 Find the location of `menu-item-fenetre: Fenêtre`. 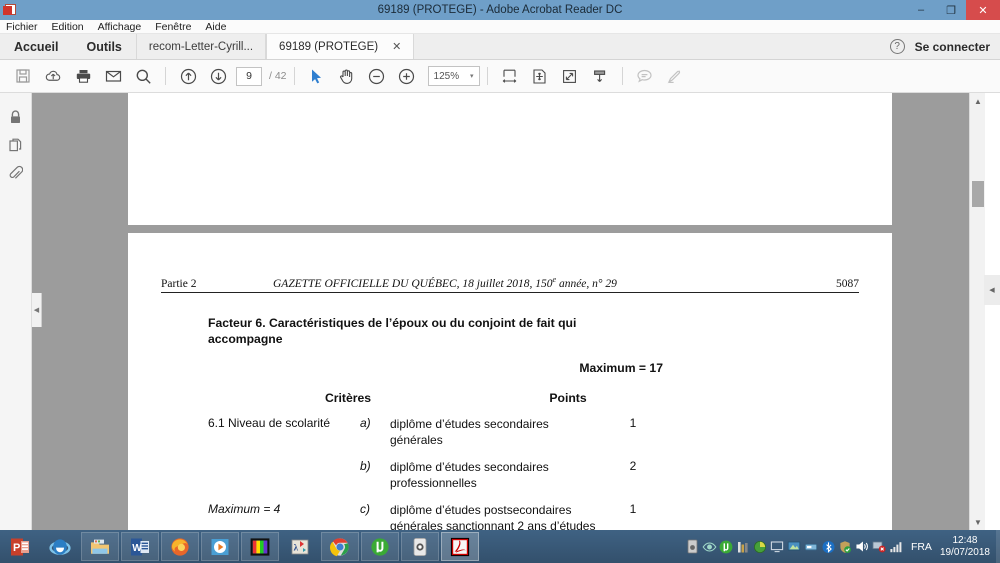

menu-item-fenetre: Fenêtre is located at coordinates (173, 27).